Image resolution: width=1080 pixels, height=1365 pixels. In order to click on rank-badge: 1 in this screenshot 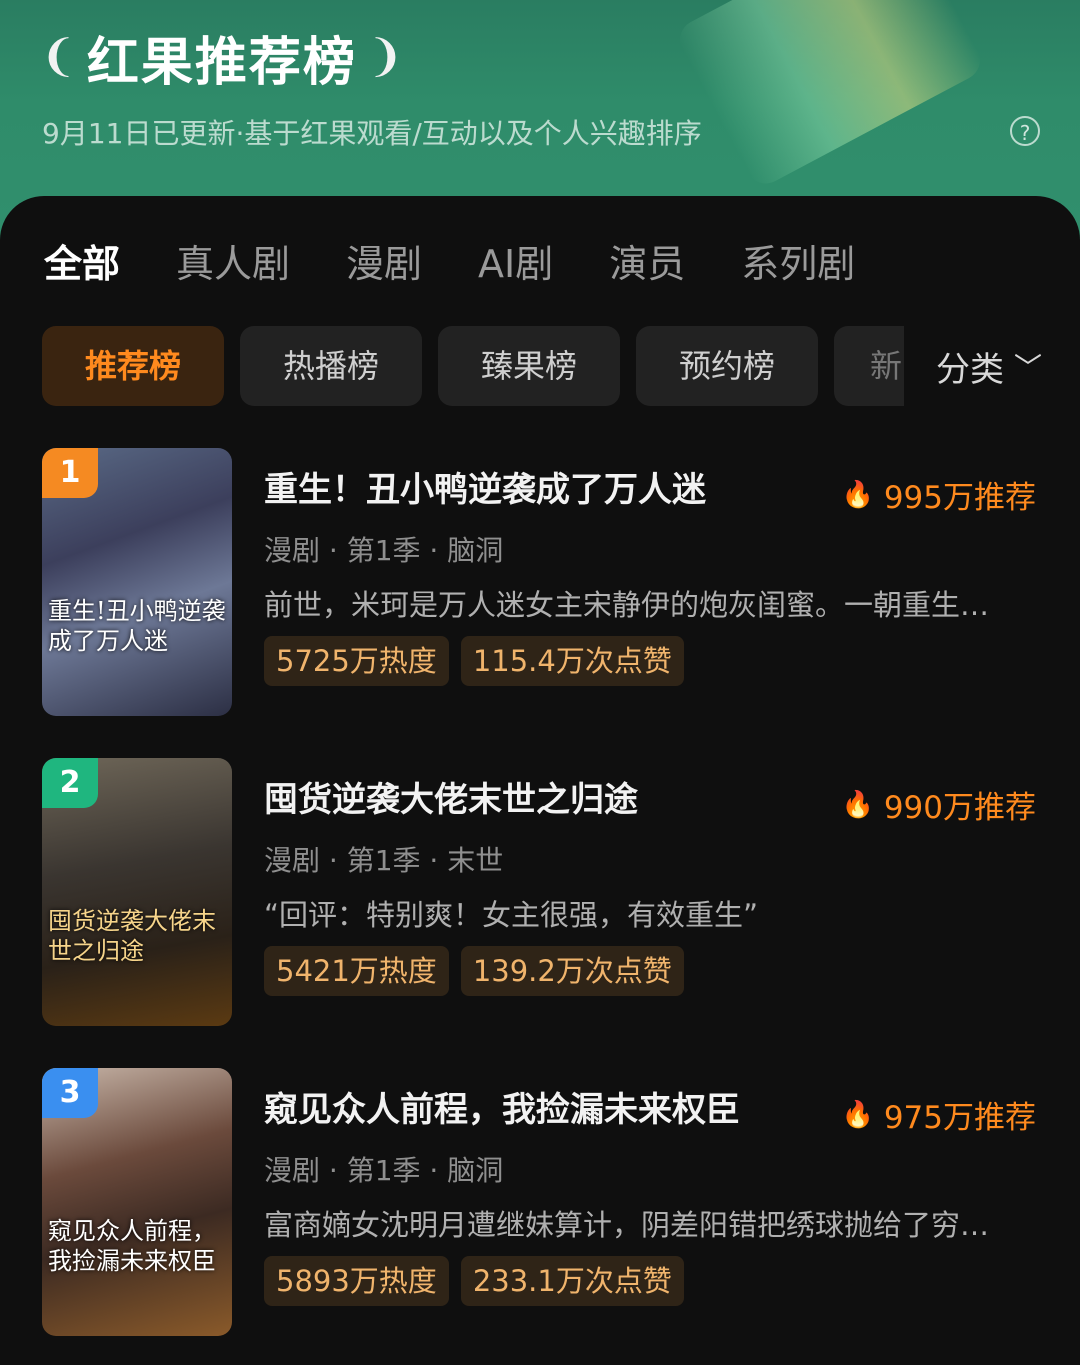, I will do `click(70, 473)`.